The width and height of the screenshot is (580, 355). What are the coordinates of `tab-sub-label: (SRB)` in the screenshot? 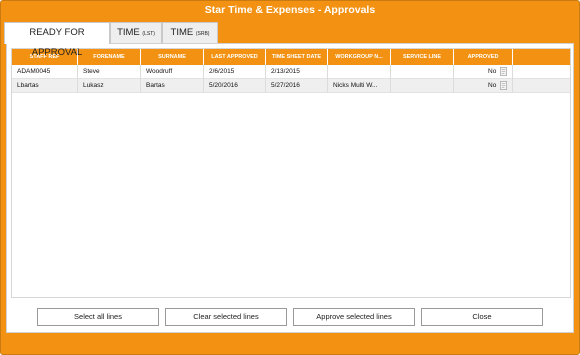 It's located at (202, 34).